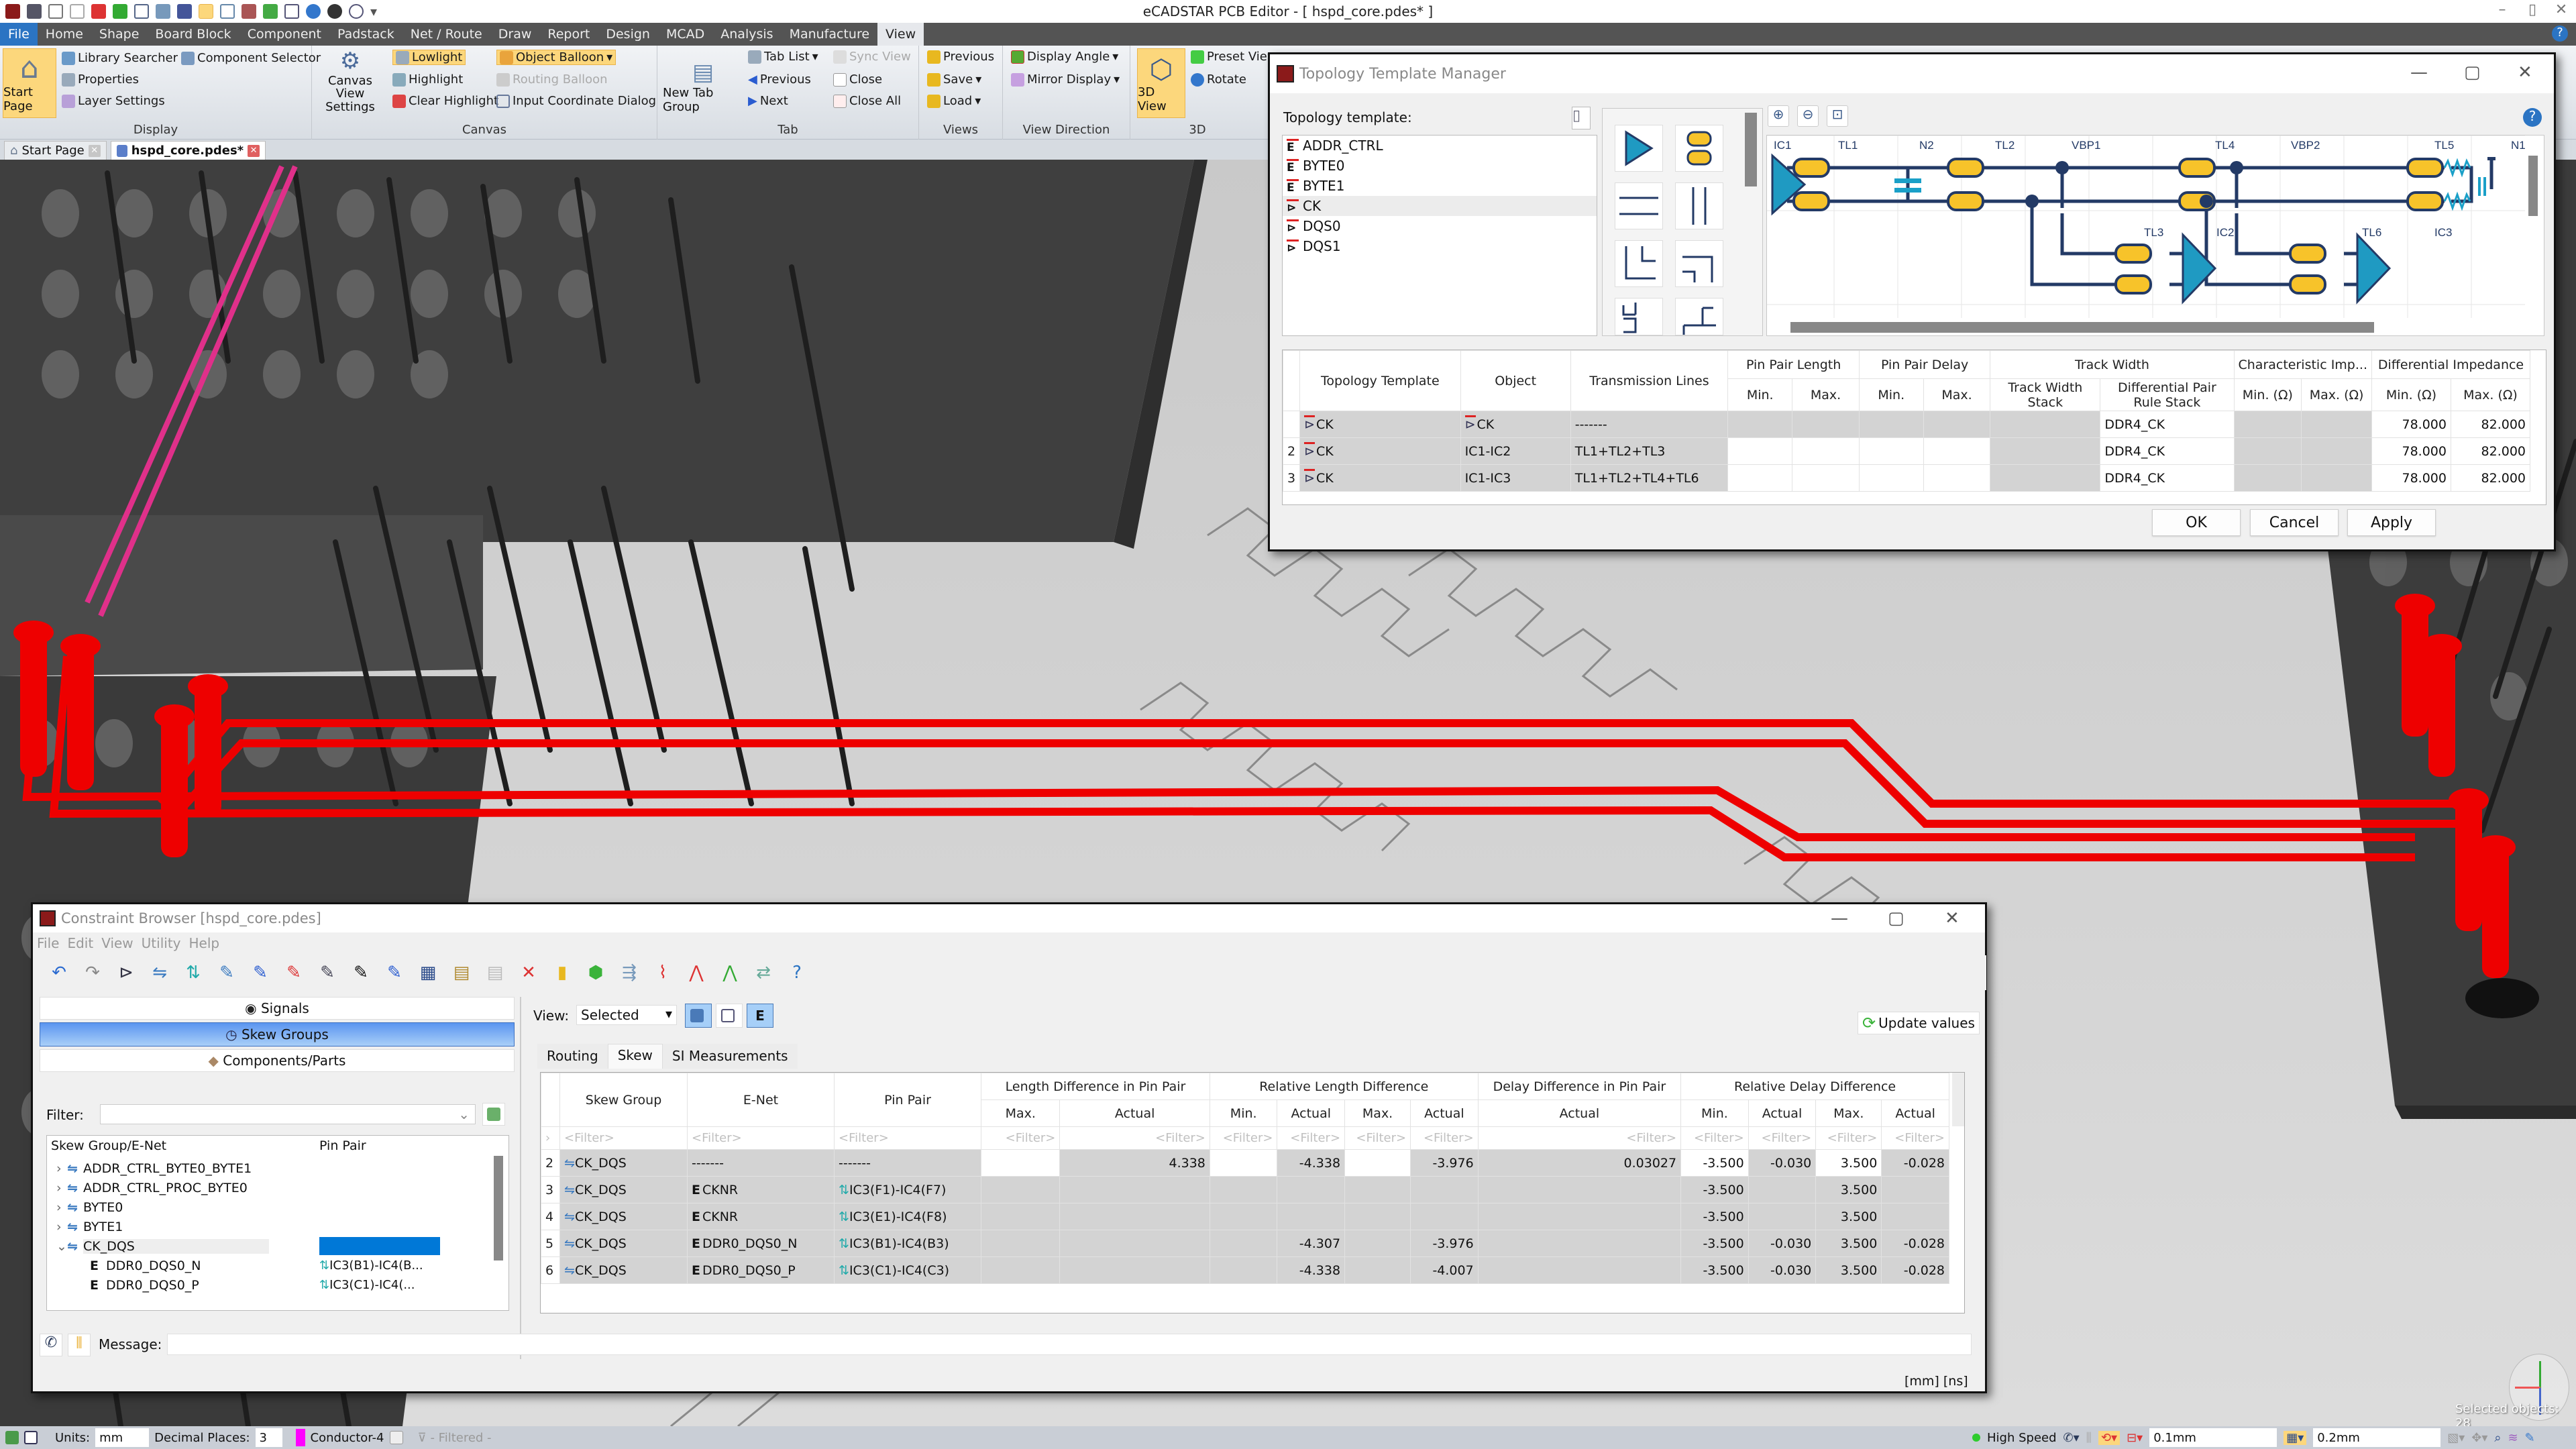 The height and width of the screenshot is (1449, 2576). Describe the element at coordinates (2135, 1438) in the screenshot. I see `dimension-icon: ⊟▾` at that location.